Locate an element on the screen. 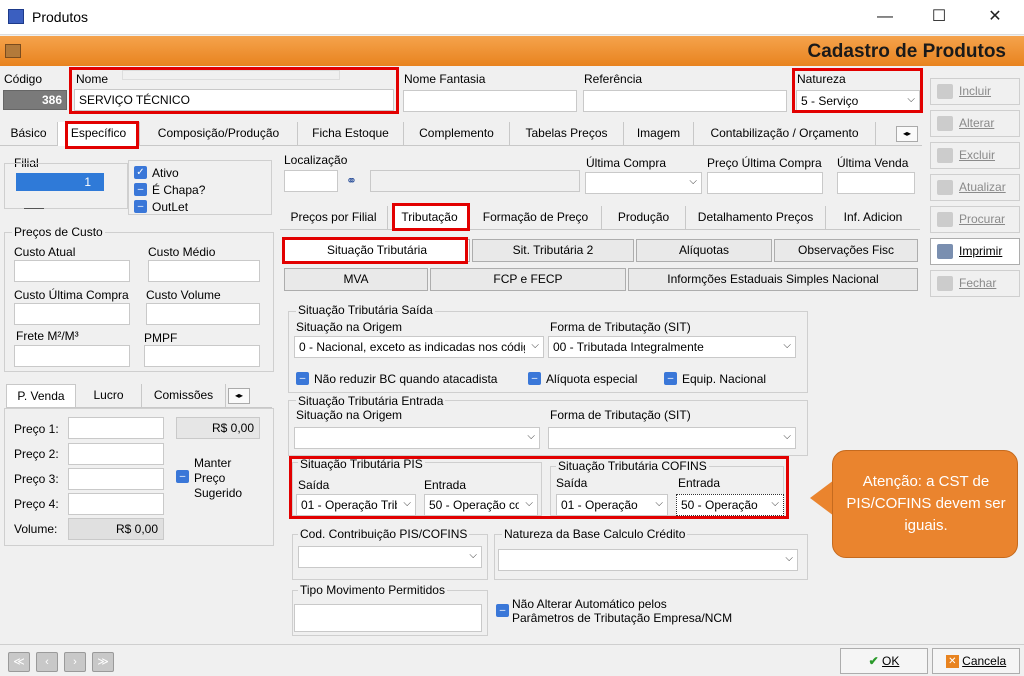  cancela-button: ✕ Cancela is located at coordinates (976, 661).